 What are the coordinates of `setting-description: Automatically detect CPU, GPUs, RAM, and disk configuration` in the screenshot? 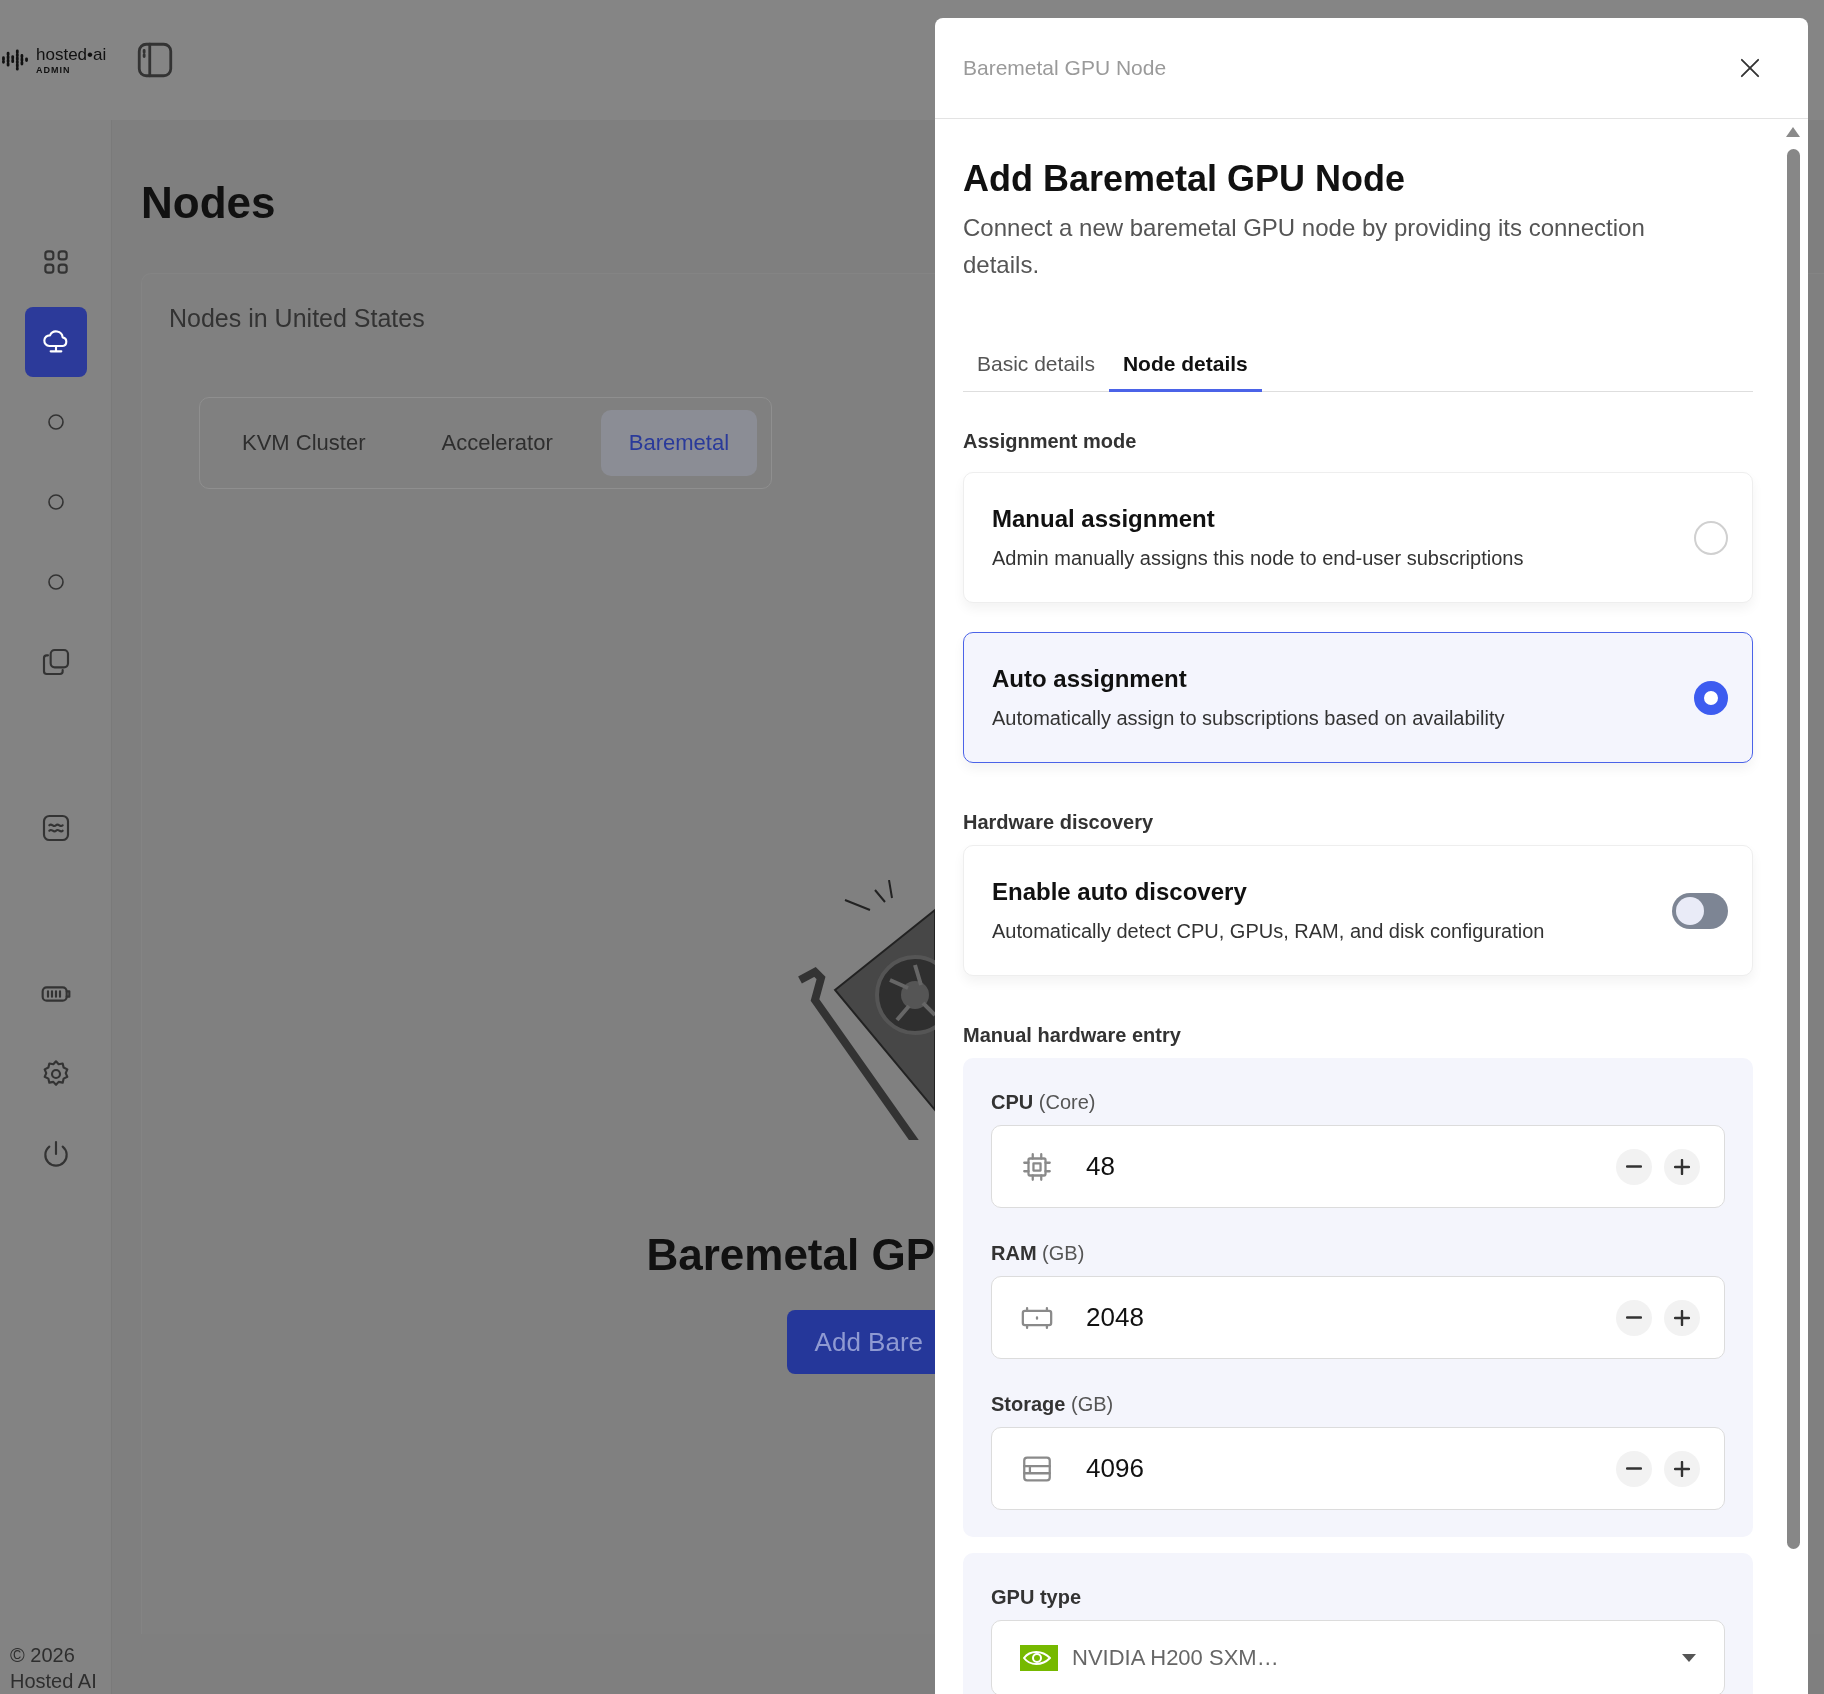 It's located at (1268, 931).